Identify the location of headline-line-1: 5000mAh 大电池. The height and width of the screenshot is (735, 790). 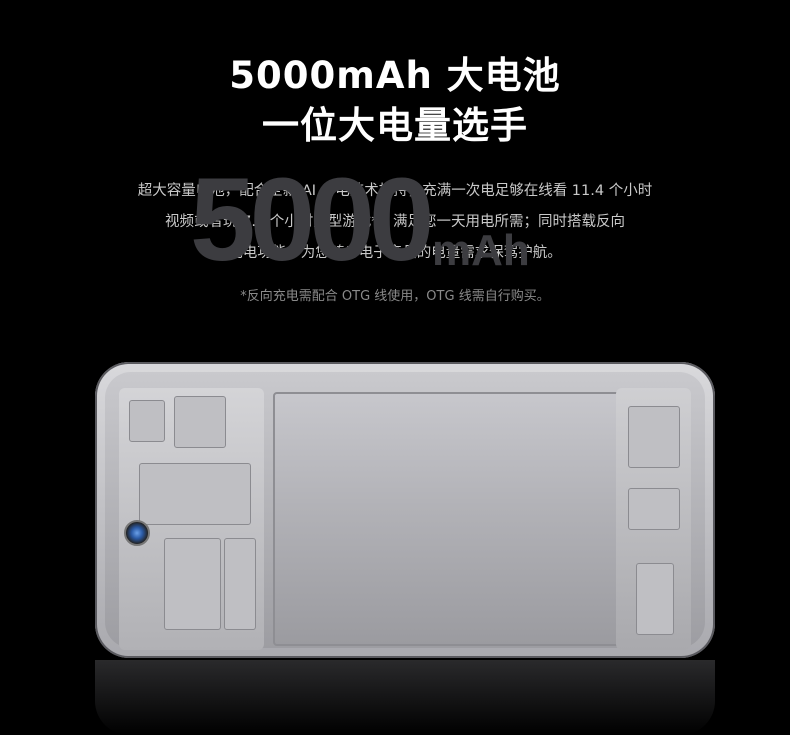
(395, 75).